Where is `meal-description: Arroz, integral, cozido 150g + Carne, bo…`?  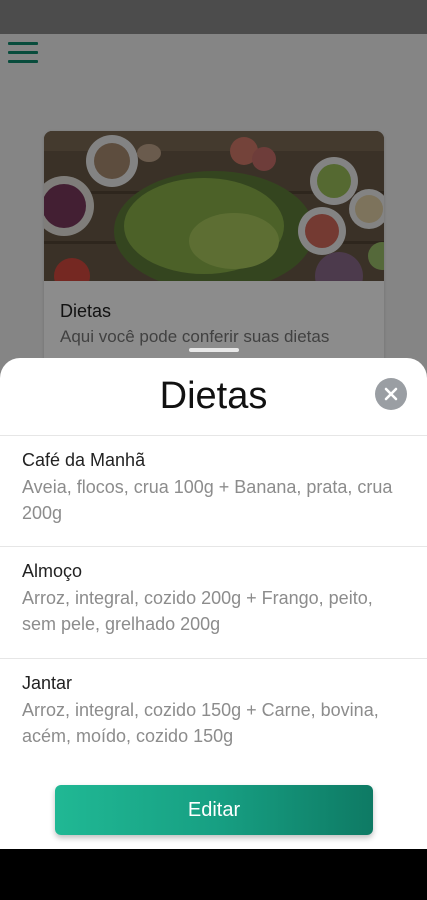 meal-description: Arroz, integral, cozido 150g + Carne, bo… is located at coordinates (200, 723).